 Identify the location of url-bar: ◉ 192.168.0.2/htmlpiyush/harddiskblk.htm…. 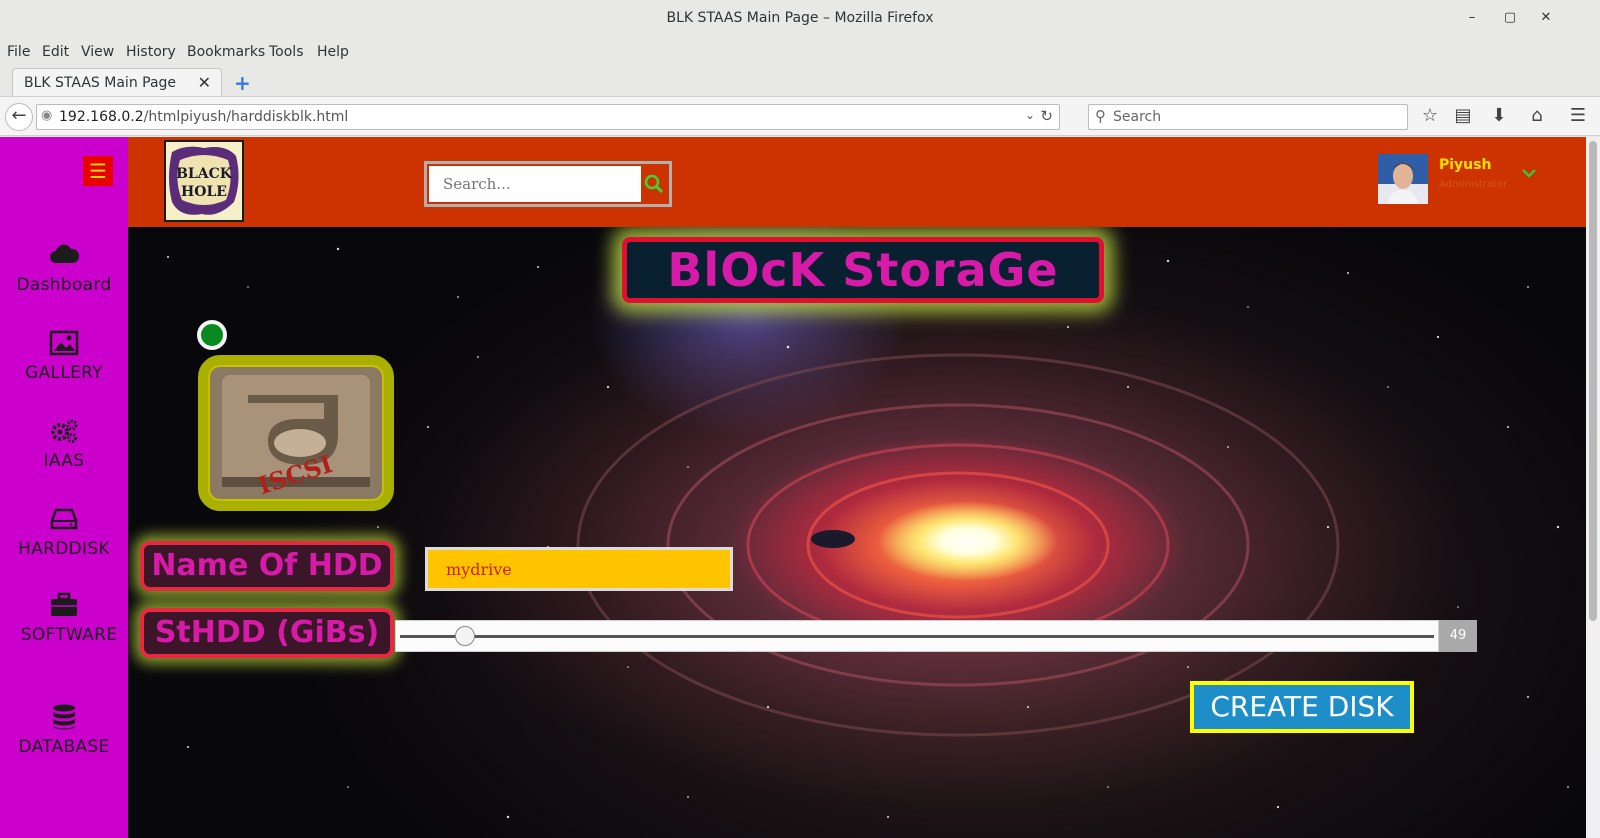
(548, 117).